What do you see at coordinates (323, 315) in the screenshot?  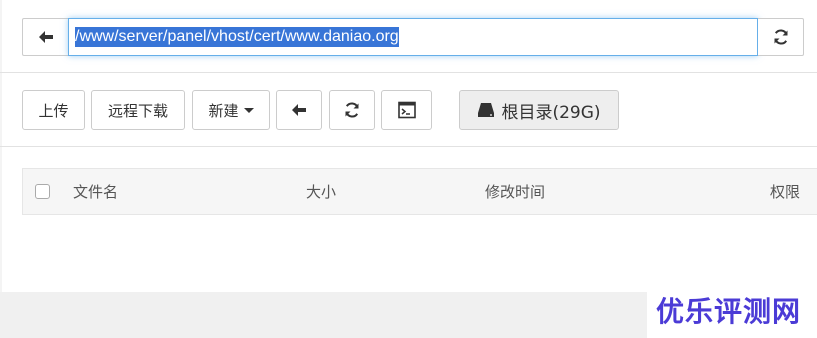 I see `bottom-band` at bounding box center [323, 315].